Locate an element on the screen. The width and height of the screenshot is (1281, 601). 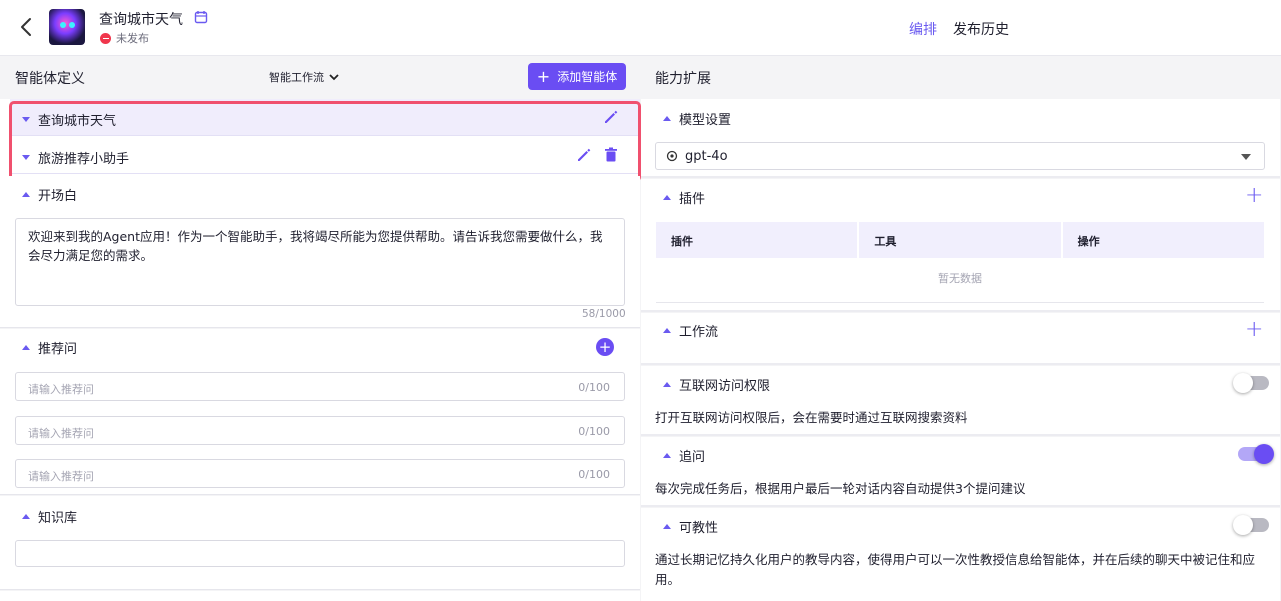
teachable-label: 可教性 is located at coordinates (699, 528).